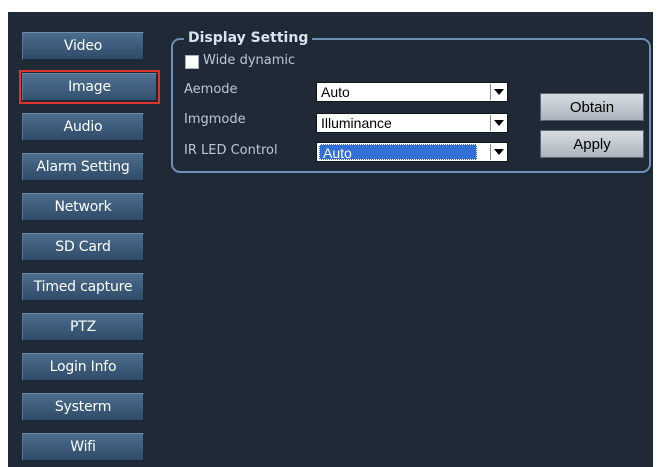  What do you see at coordinates (249, 60) in the screenshot?
I see `wide-dynamic-label: Wide dynamic` at bounding box center [249, 60].